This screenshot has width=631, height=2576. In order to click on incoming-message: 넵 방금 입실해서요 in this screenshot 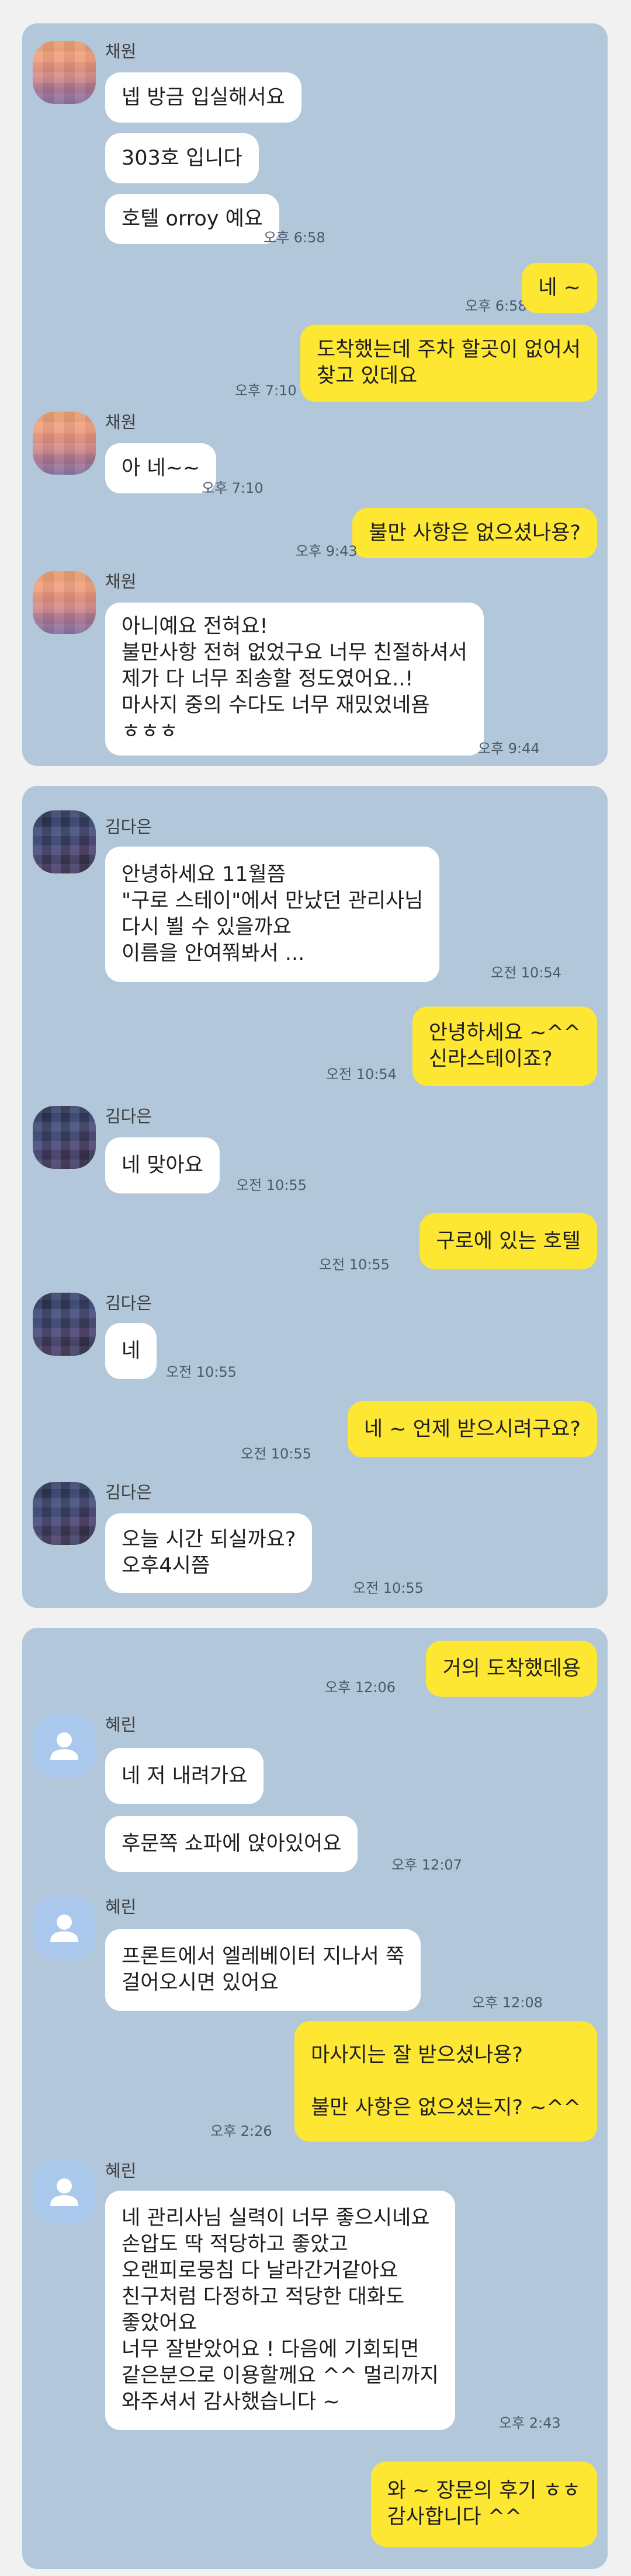, I will do `click(203, 97)`.